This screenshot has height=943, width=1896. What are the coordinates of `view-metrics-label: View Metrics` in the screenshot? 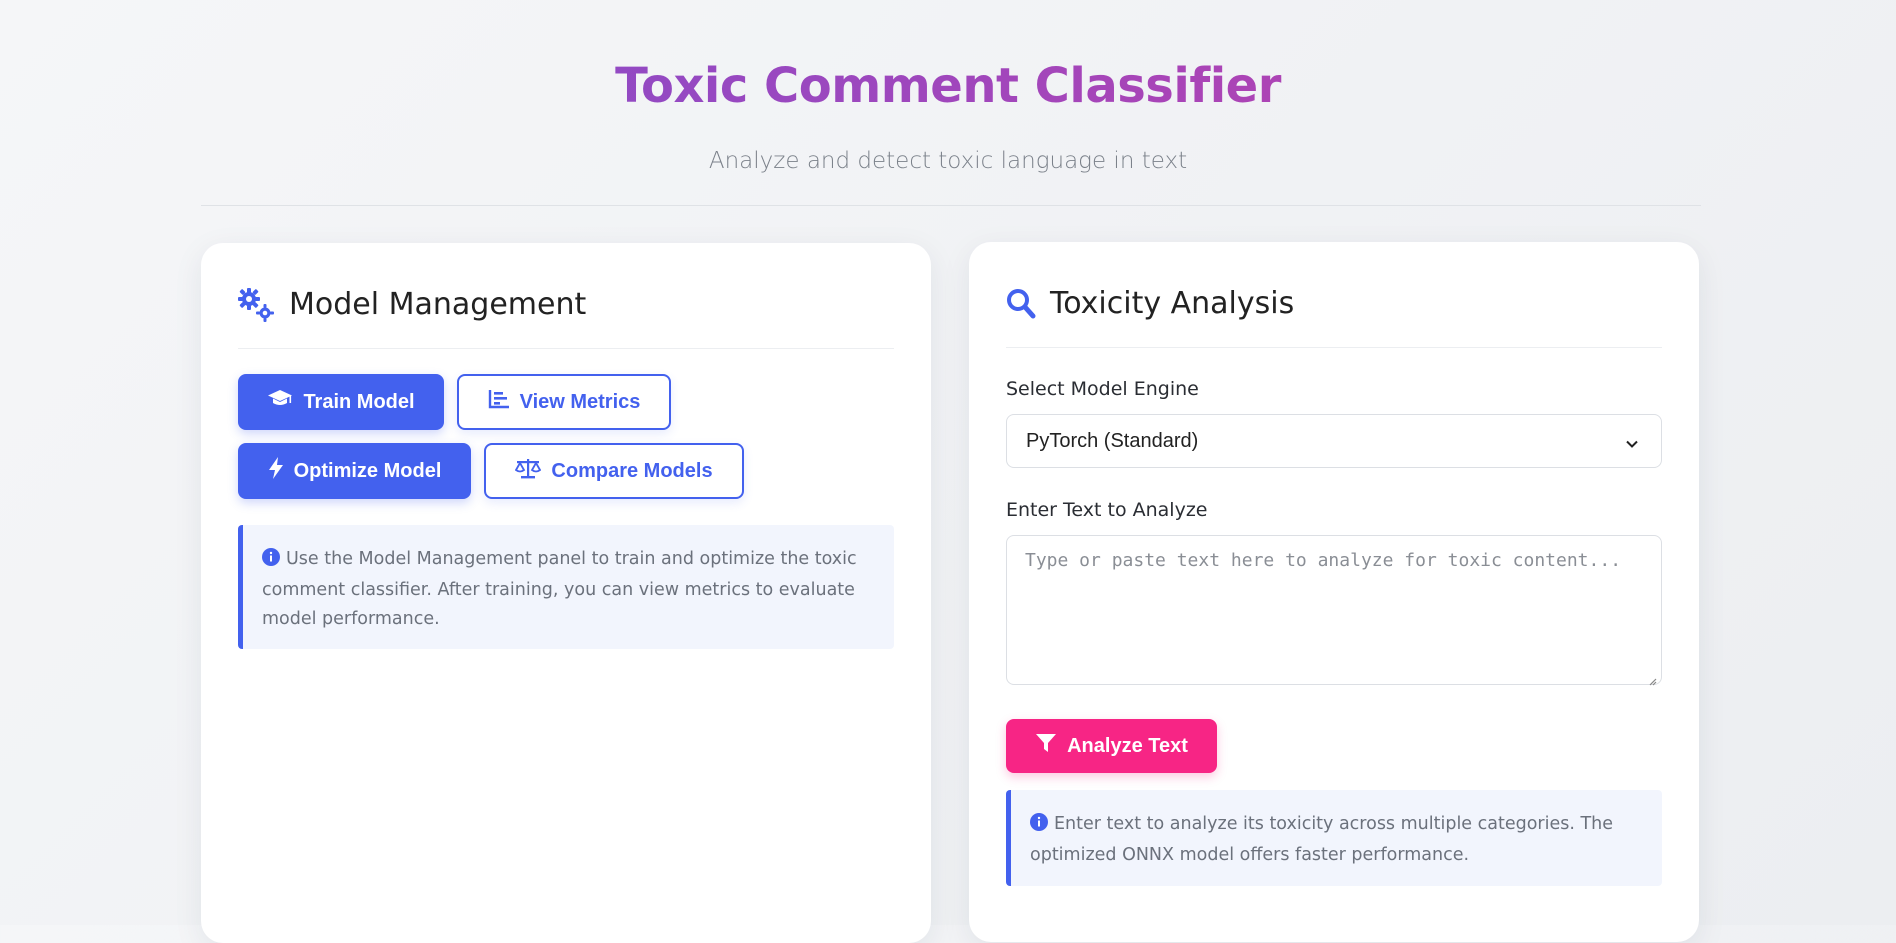 It's located at (580, 401).